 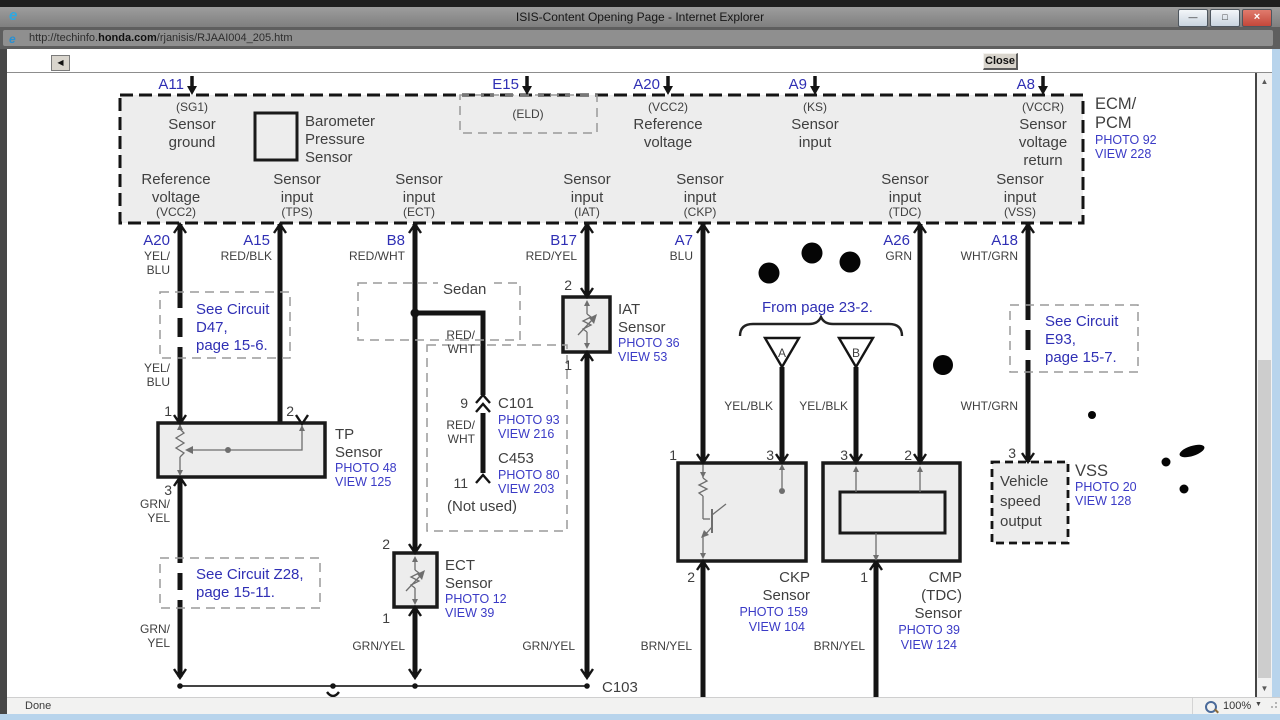 What do you see at coordinates (276, 136) in the screenshot?
I see `barometer-sensor-box` at bounding box center [276, 136].